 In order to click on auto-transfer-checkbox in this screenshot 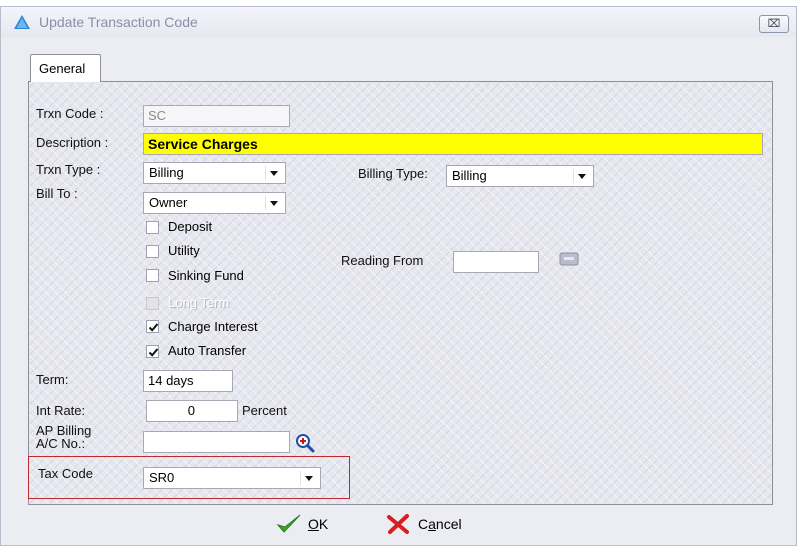, I will do `click(152, 351)`.